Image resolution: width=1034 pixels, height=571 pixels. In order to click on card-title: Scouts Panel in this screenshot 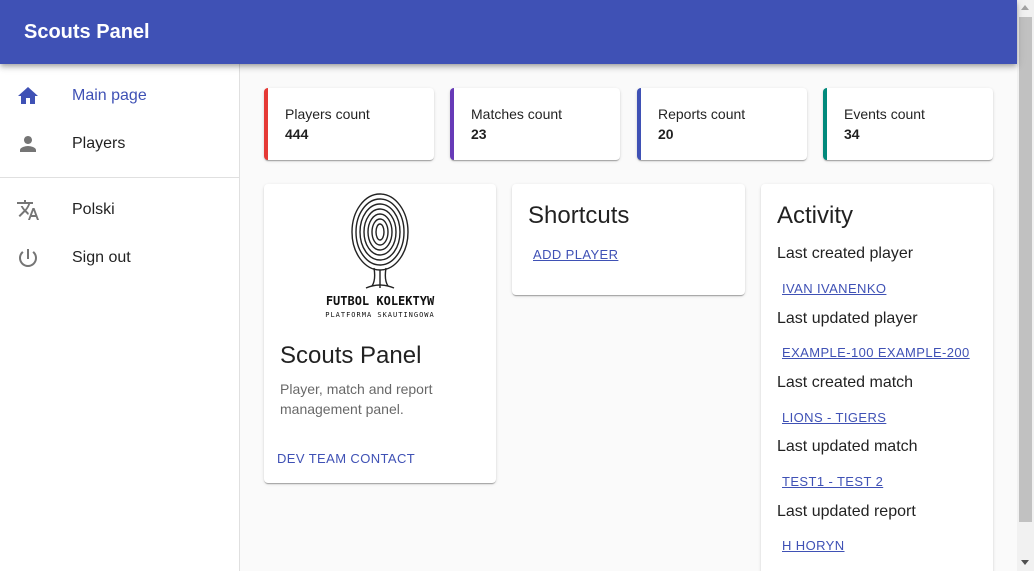, I will do `click(351, 355)`.